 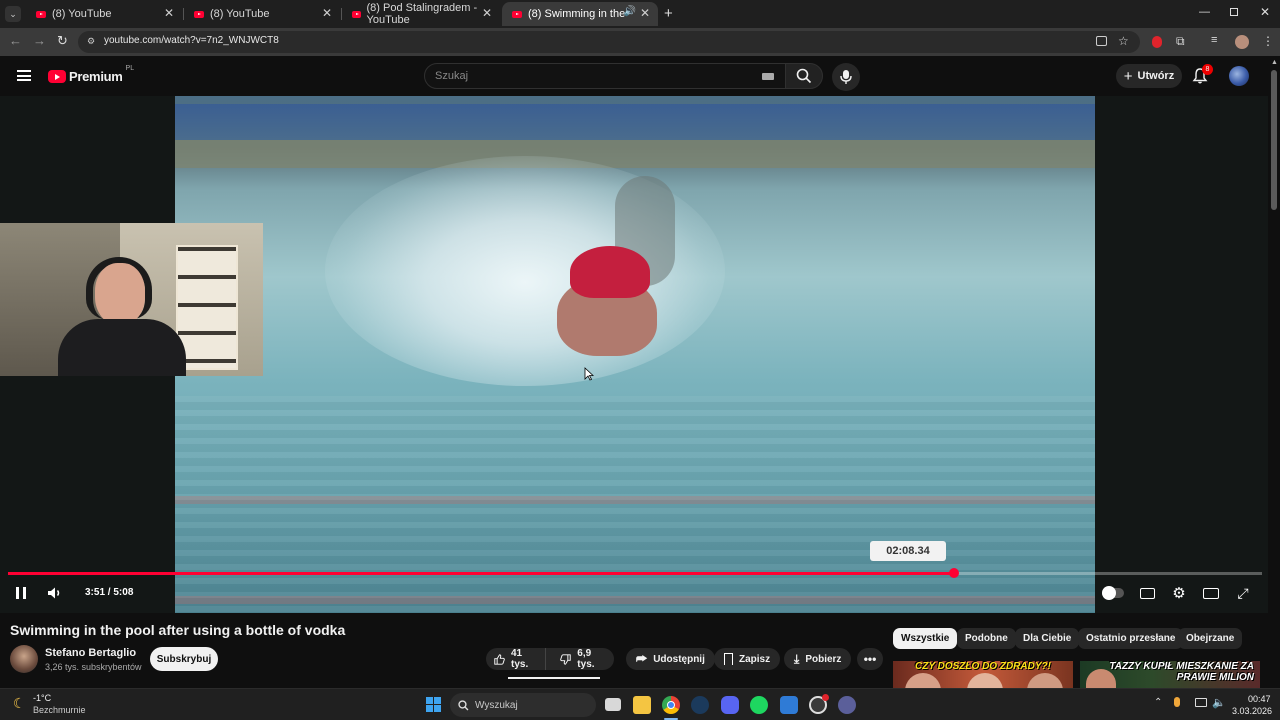 I want to click on search-button, so click(x=804, y=76).